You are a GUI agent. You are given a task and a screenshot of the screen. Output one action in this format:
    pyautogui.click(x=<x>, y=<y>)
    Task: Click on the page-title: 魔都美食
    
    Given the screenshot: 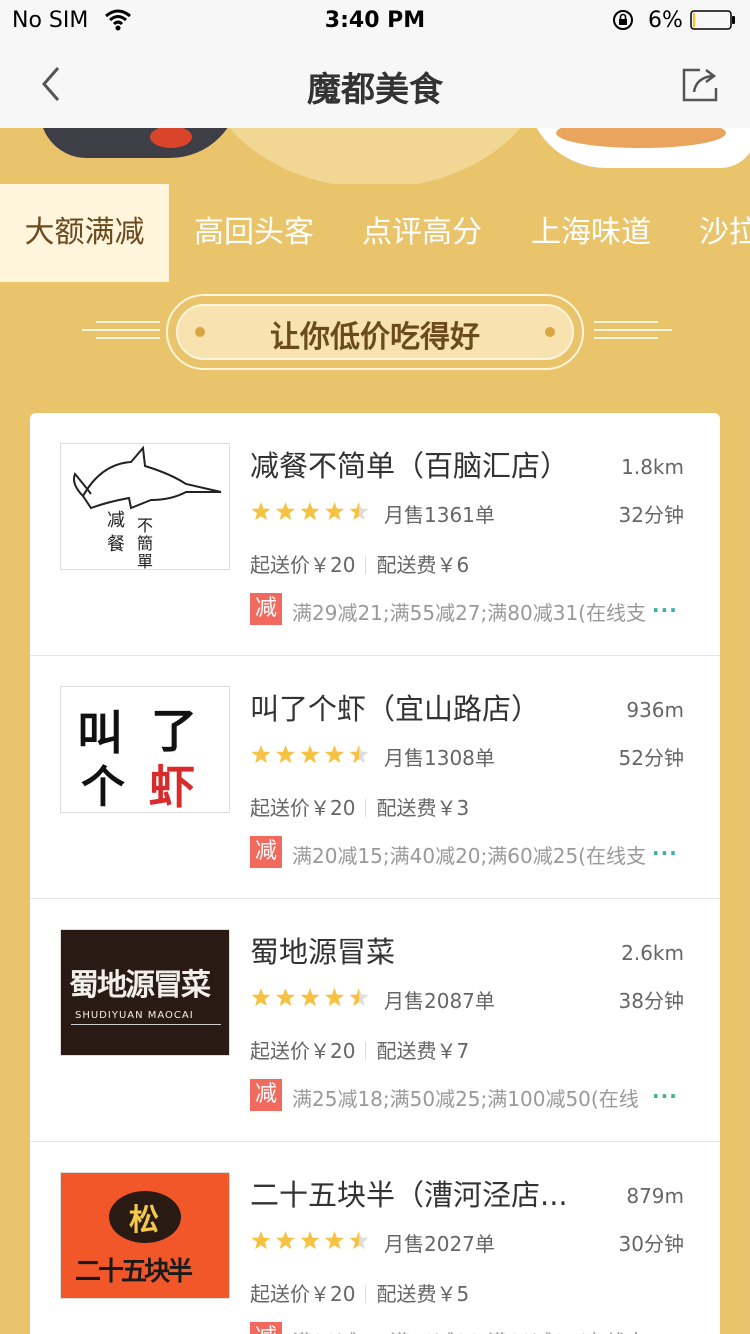 What is the action you would take?
    pyautogui.click(x=375, y=90)
    